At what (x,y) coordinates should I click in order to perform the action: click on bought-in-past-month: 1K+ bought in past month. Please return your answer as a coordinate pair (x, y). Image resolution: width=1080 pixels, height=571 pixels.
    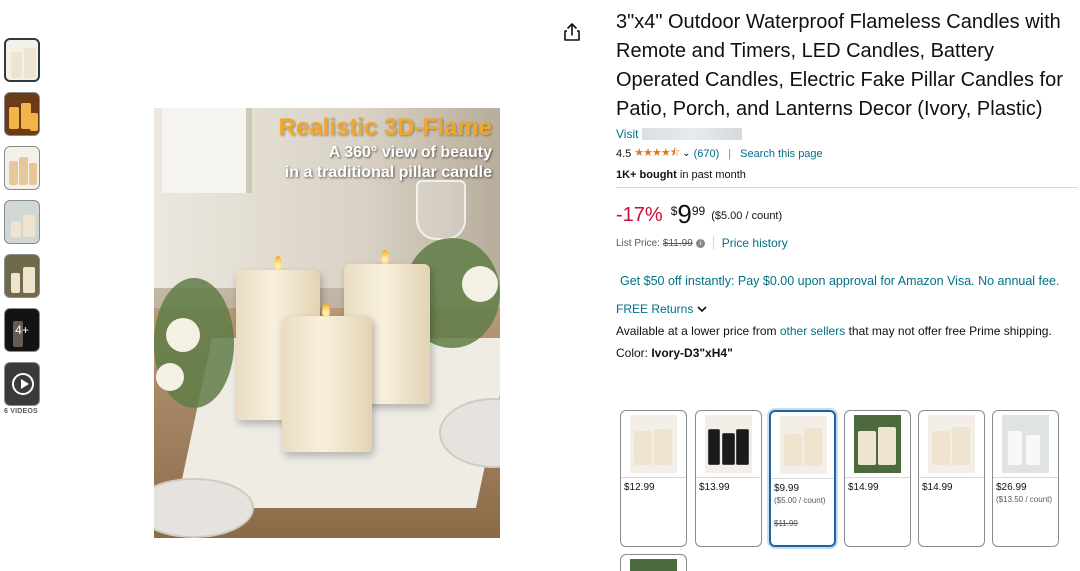
    Looking at the image, I should click on (846, 175).